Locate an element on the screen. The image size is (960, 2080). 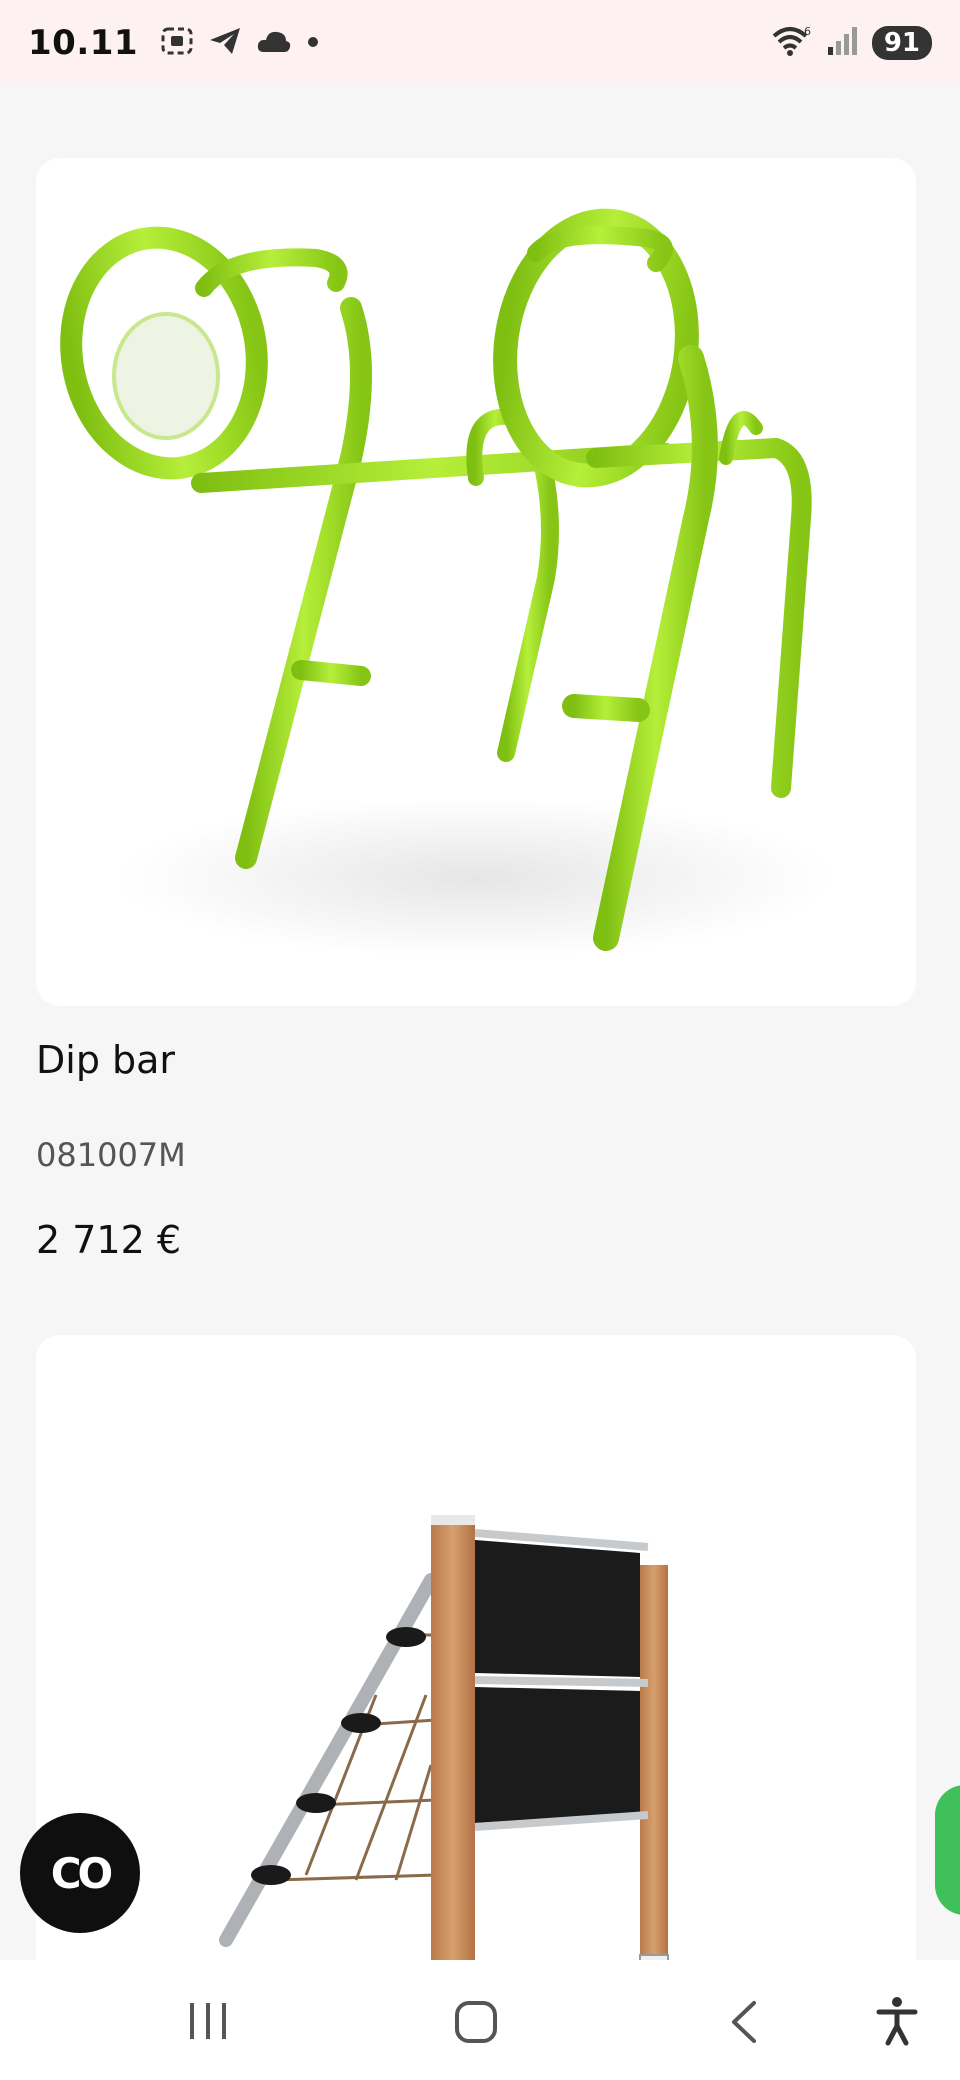
status-time: 10.11 is located at coordinates (83, 43).